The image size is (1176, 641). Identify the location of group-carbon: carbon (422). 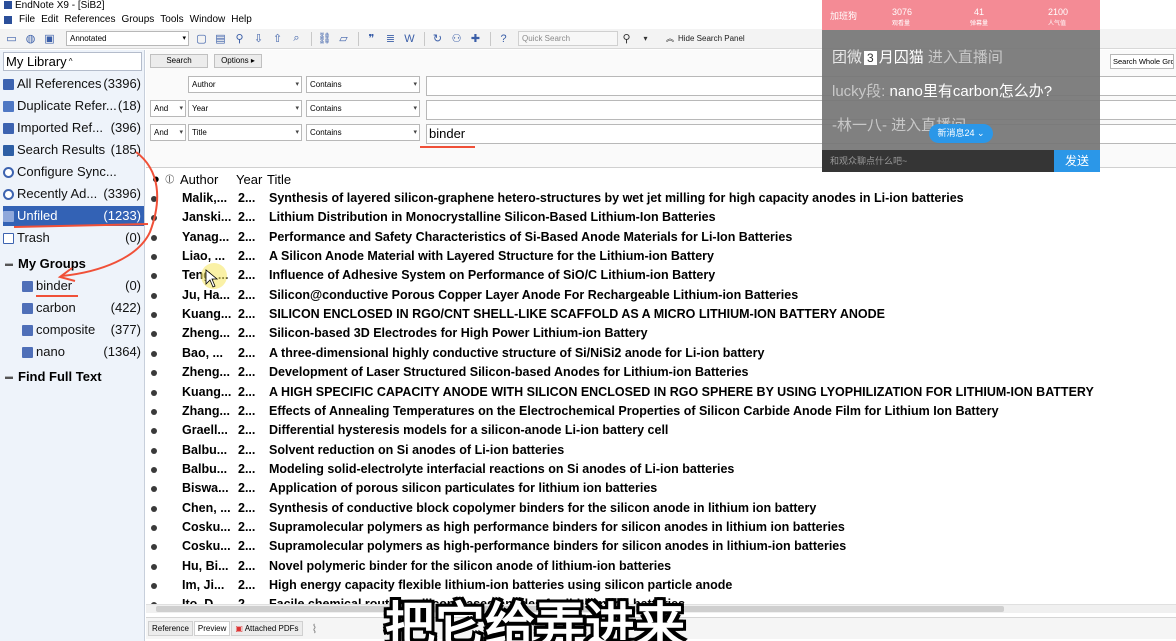
(83, 308).